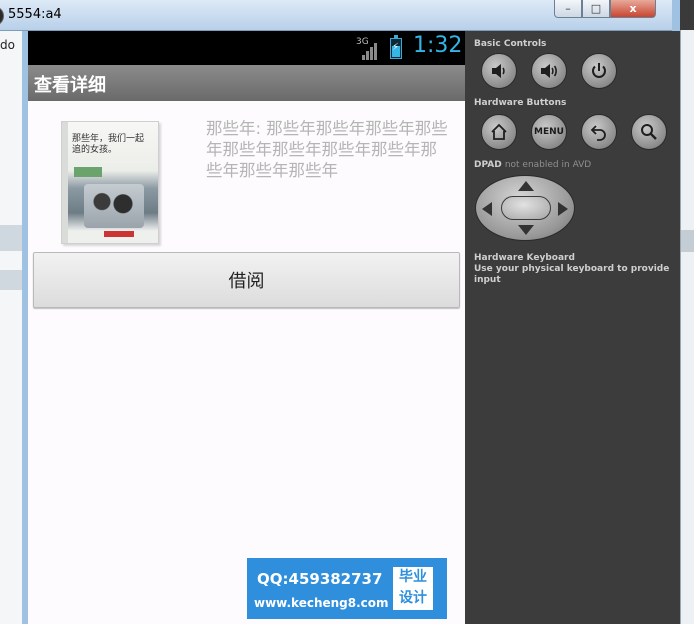 This screenshot has height=624, width=694. What do you see at coordinates (413, 577) in the screenshot?
I see `watermark-badge-line1: 毕业` at bounding box center [413, 577].